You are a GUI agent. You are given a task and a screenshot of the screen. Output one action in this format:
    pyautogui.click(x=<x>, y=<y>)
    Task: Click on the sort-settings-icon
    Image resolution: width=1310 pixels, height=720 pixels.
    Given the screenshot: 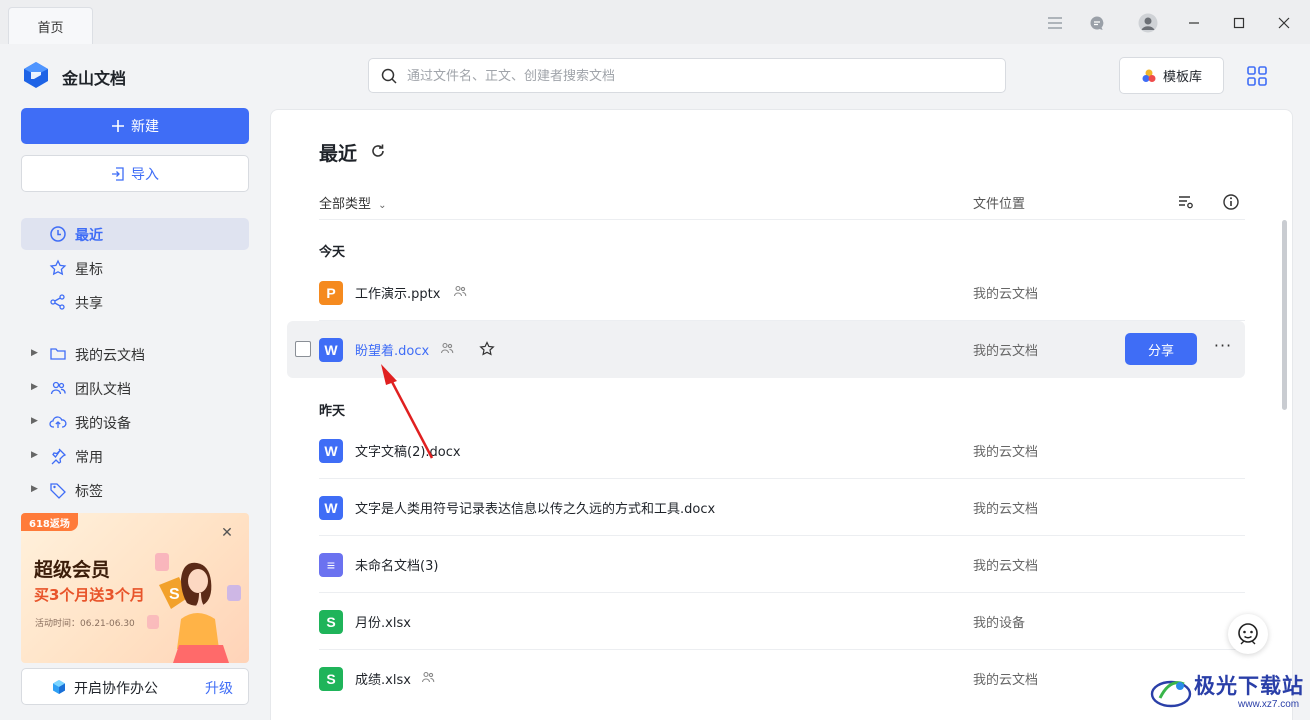 What is the action you would take?
    pyautogui.click(x=1186, y=202)
    